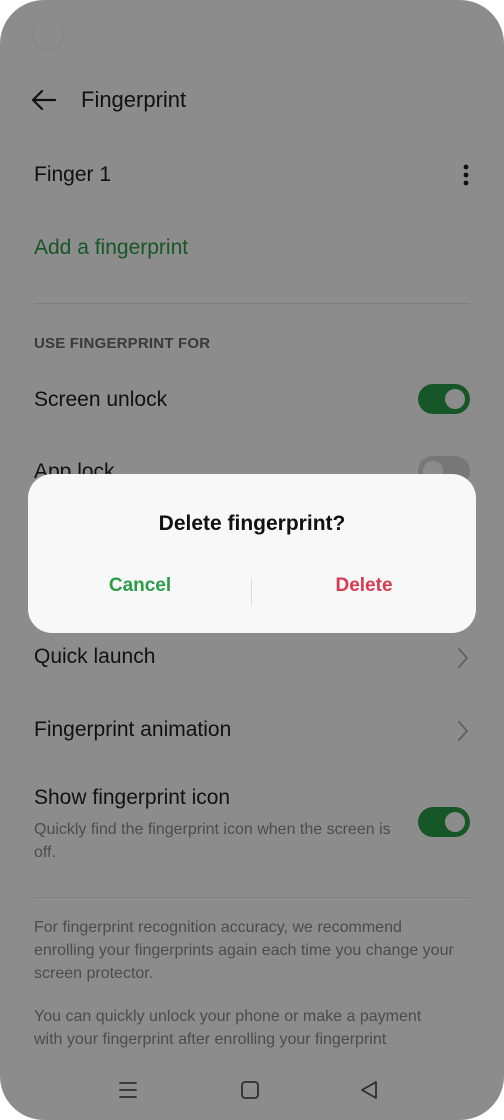 This screenshot has width=504, height=1120. I want to click on dialog-title: Delete fingerprint?, so click(252, 523).